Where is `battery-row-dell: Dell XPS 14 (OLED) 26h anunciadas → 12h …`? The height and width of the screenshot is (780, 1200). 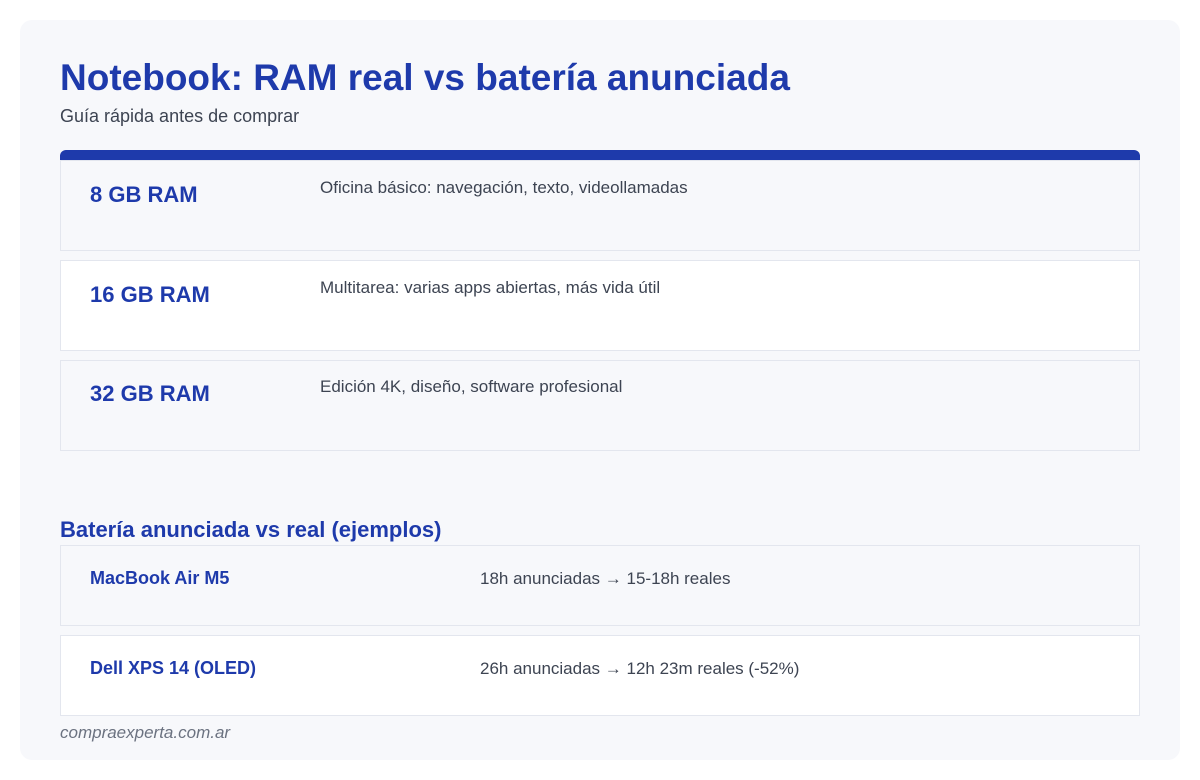 battery-row-dell: Dell XPS 14 (OLED) 26h anunciadas → 12h … is located at coordinates (600, 675).